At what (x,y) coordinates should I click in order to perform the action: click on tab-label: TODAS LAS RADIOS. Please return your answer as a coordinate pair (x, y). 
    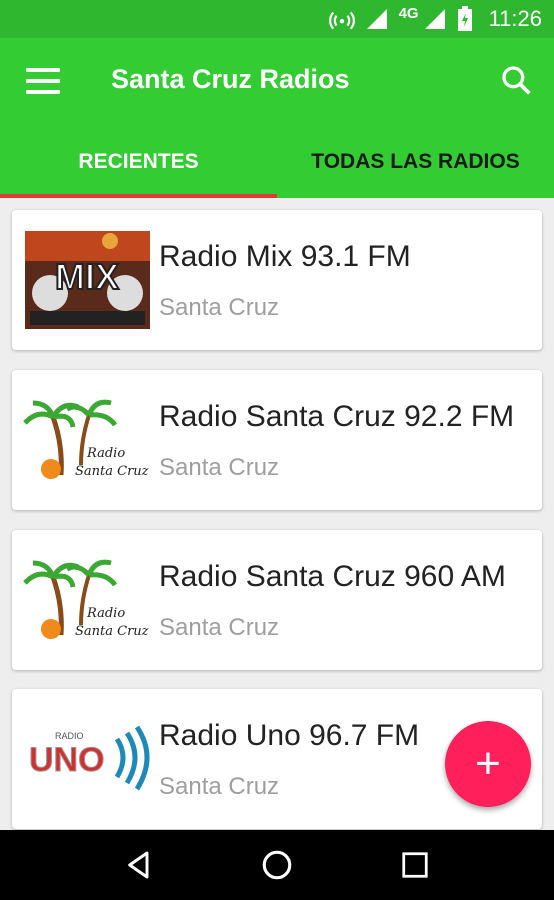
    Looking at the image, I should click on (415, 161).